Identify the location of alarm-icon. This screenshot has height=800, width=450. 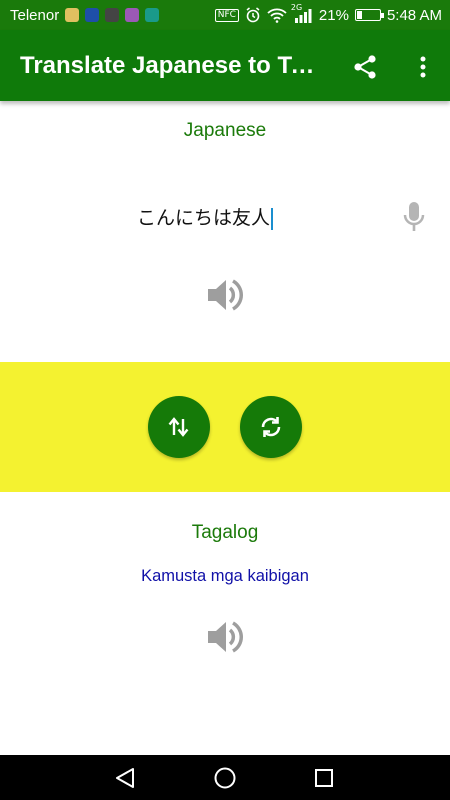
(253, 15).